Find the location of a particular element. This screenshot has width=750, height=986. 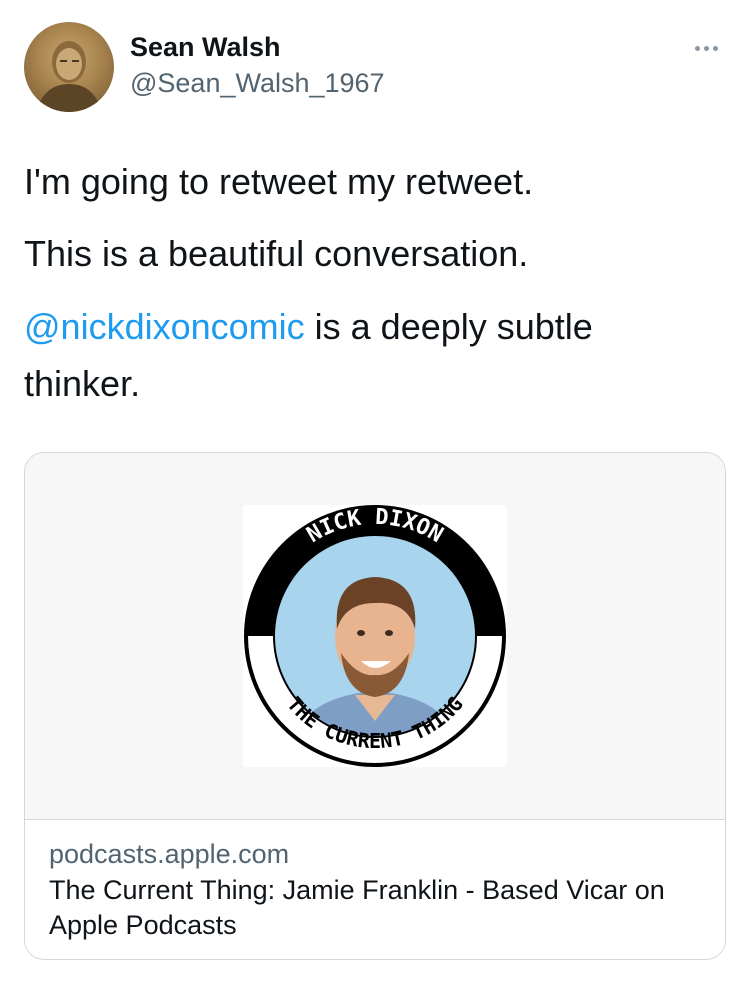

more-options-icon is located at coordinates (706, 48).